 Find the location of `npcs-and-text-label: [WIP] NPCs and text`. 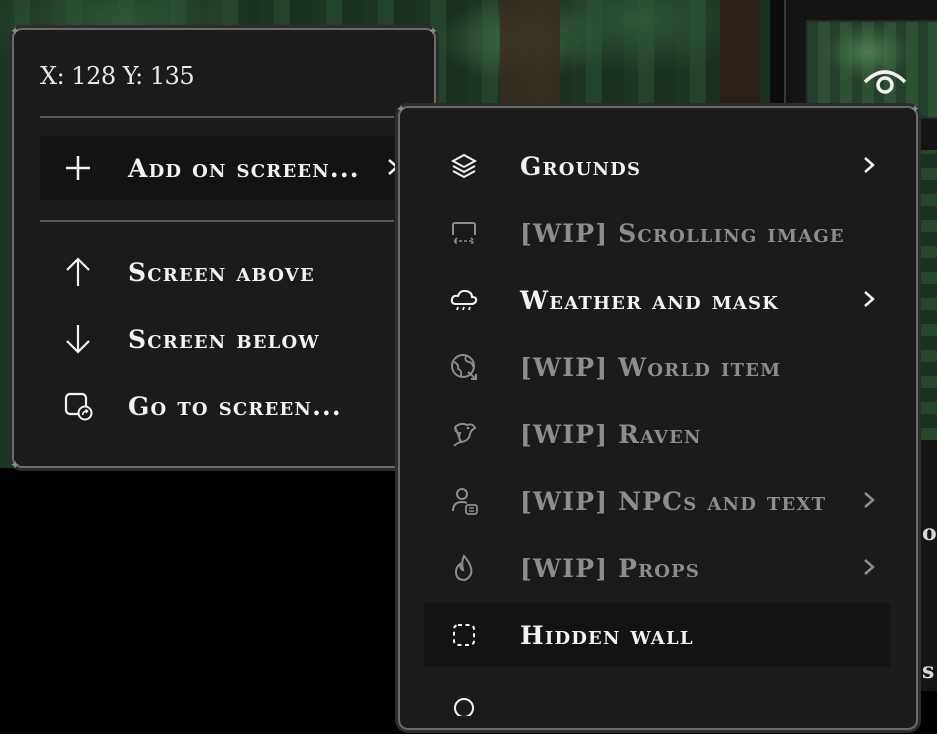

npcs-and-text-label: [WIP] NPCs and text is located at coordinates (673, 501).